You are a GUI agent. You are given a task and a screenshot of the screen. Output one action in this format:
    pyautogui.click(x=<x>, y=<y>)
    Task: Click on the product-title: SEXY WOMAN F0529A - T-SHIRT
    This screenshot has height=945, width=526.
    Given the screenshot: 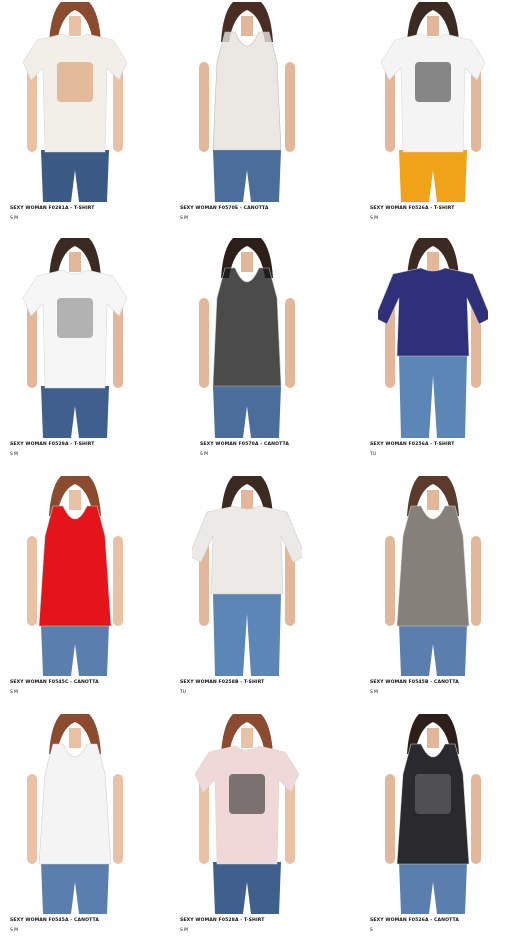 What is the action you would take?
    pyautogui.click(x=52, y=444)
    